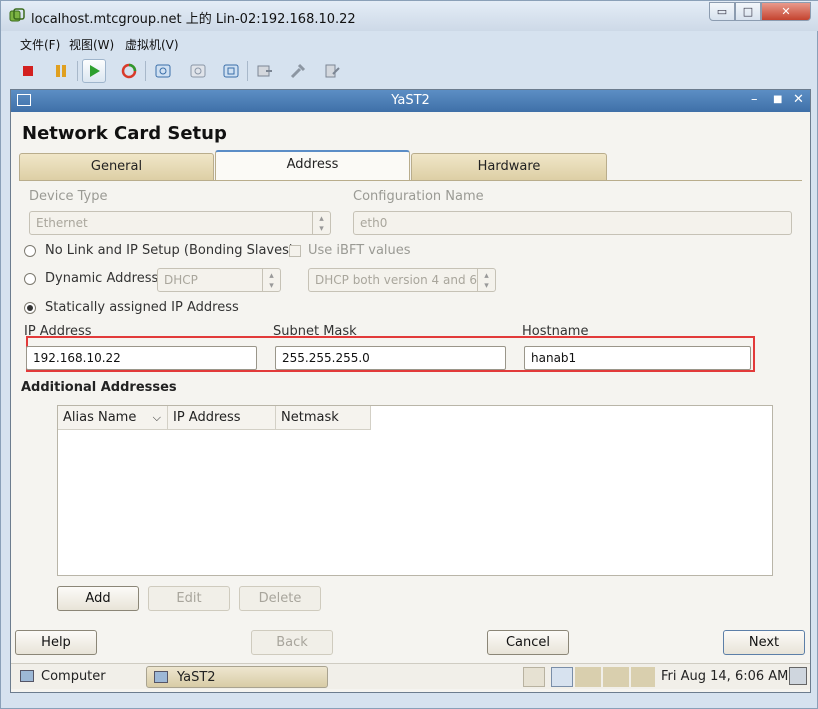  Describe the element at coordinates (411, 71) in the screenshot. I see `vm-toolbar` at that location.